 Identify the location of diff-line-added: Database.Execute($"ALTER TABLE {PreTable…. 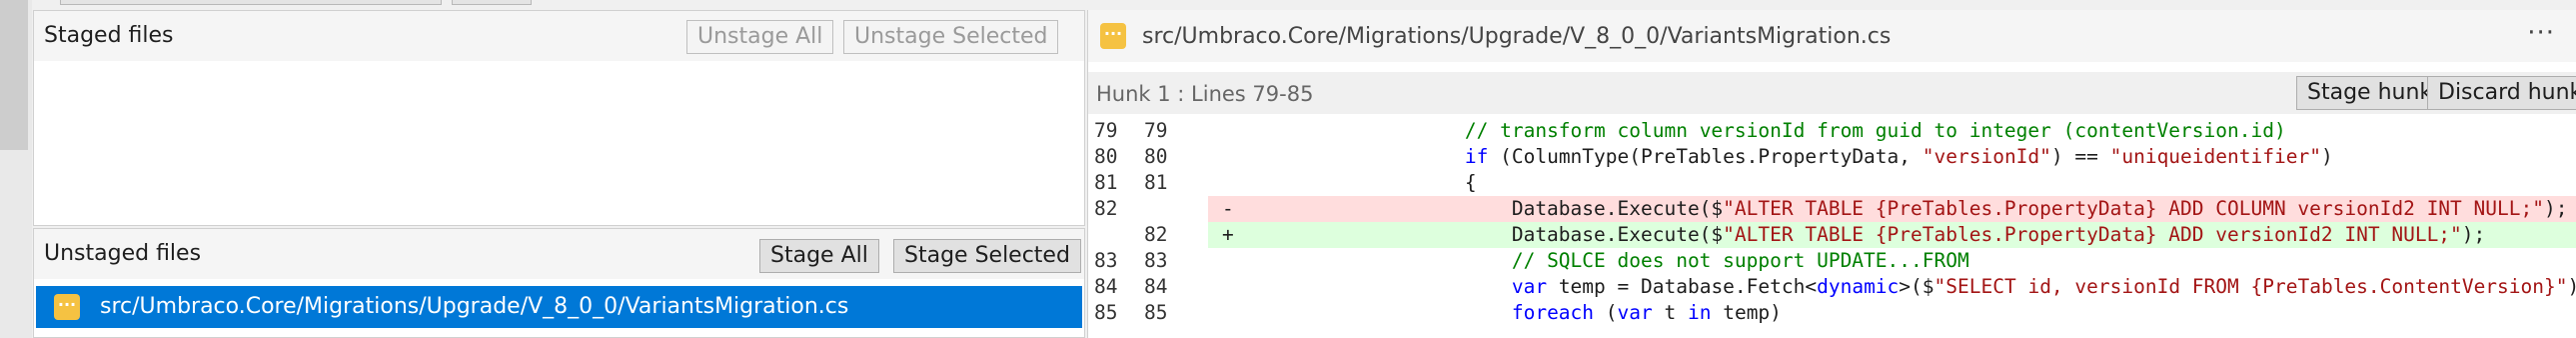
(1832, 235).